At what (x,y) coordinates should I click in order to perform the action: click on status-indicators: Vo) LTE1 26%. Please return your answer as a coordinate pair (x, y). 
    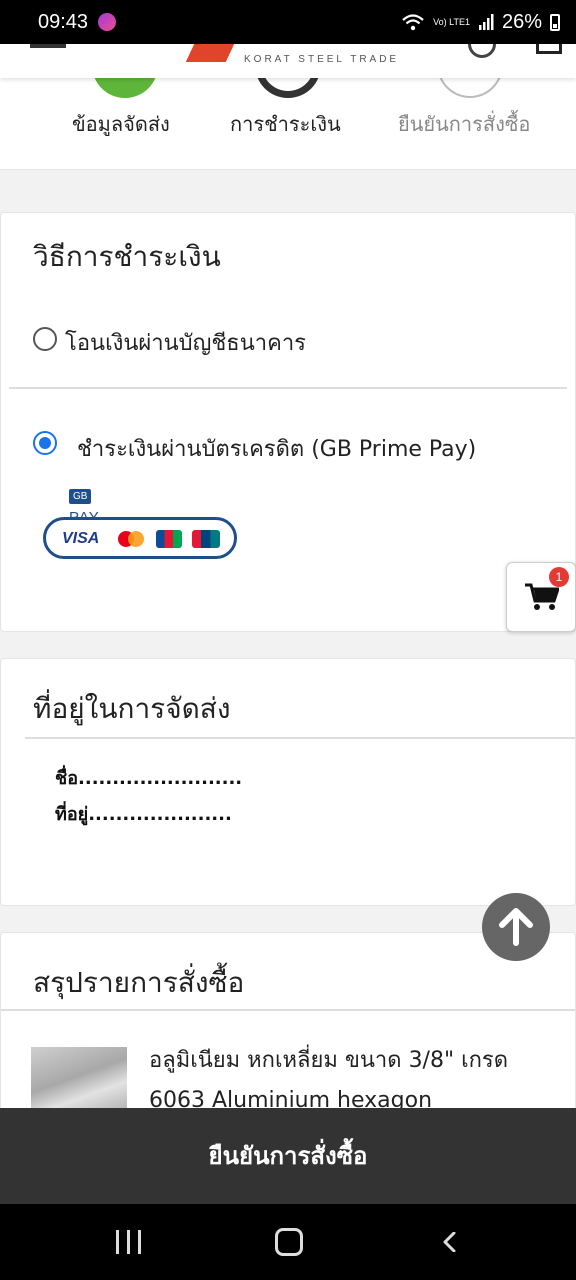
    Looking at the image, I should click on (480, 22).